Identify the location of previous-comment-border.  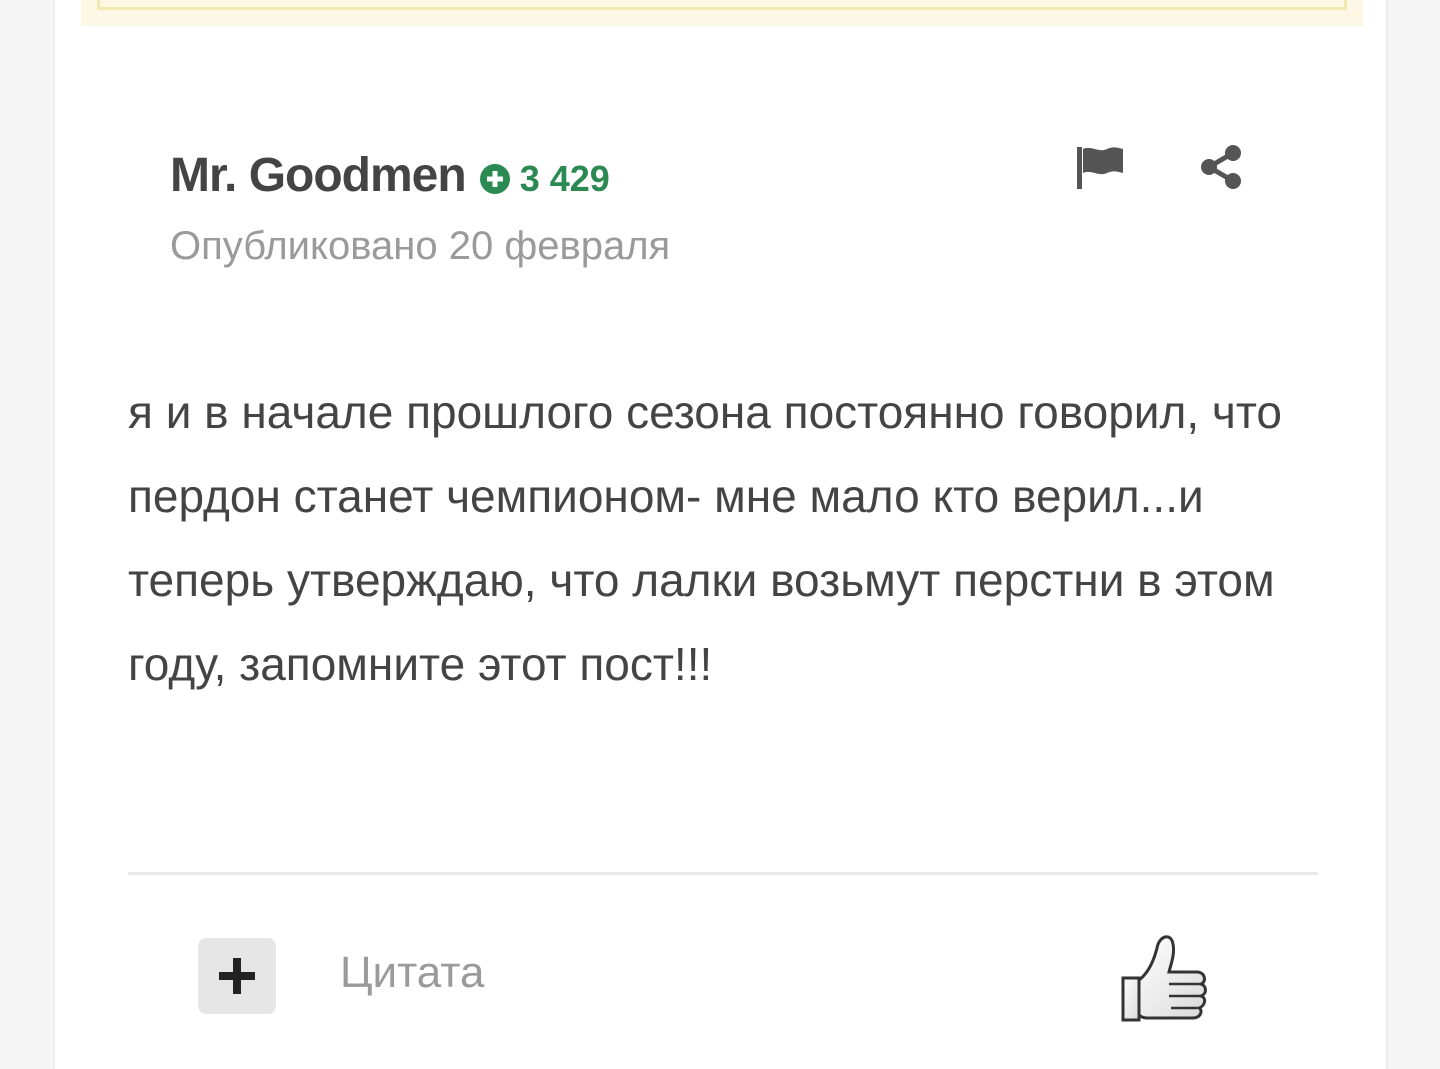
(722, 5).